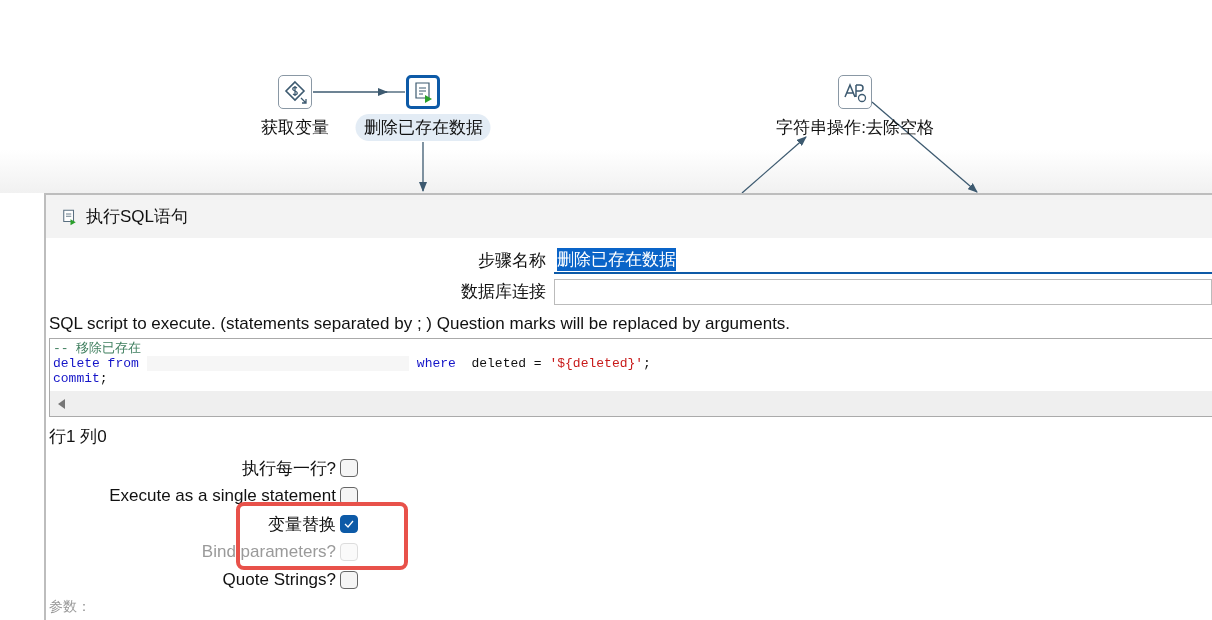  Describe the element at coordinates (69, 216) in the screenshot. I see `script-run-icon` at that location.